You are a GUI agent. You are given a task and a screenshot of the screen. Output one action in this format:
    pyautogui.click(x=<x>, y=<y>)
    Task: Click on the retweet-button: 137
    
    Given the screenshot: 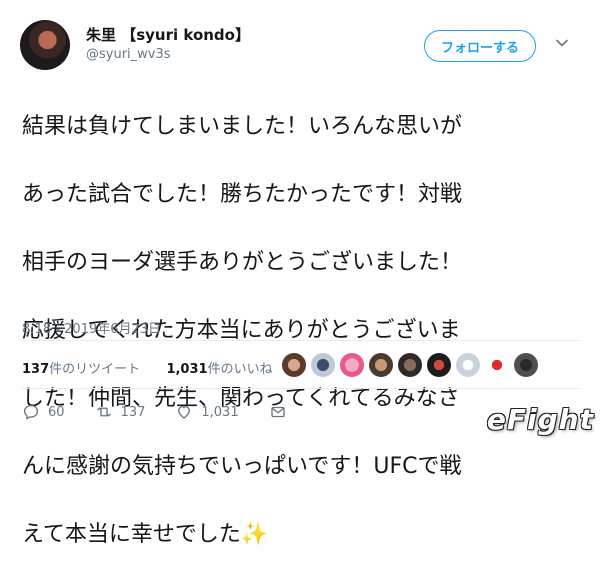 What is the action you would take?
    pyautogui.click(x=120, y=412)
    